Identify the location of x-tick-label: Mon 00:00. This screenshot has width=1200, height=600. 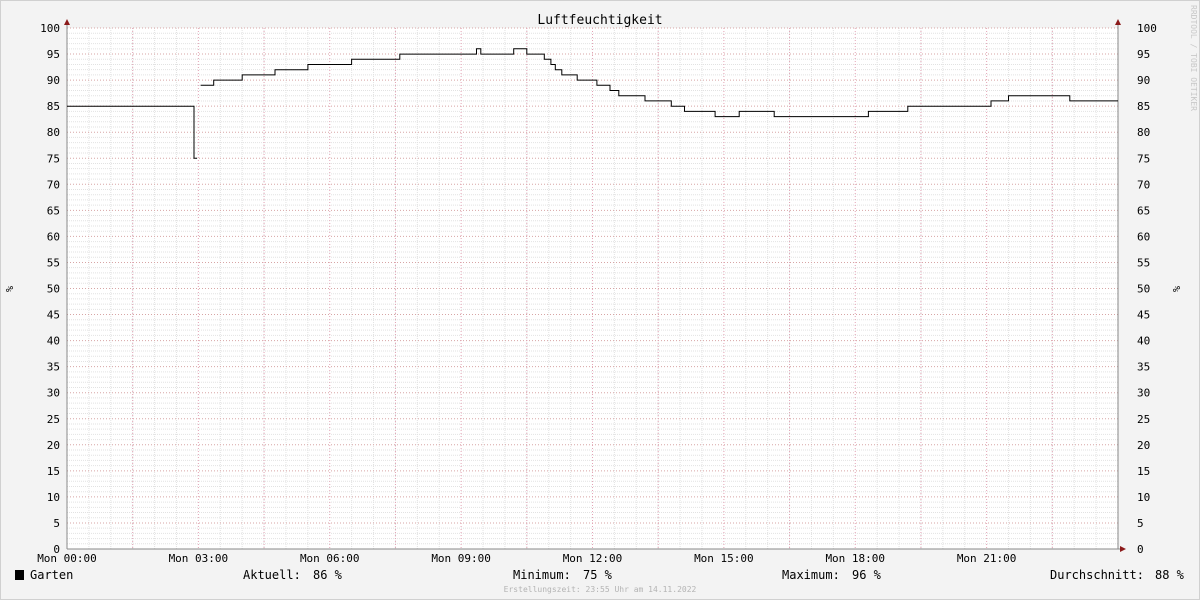
(67, 558).